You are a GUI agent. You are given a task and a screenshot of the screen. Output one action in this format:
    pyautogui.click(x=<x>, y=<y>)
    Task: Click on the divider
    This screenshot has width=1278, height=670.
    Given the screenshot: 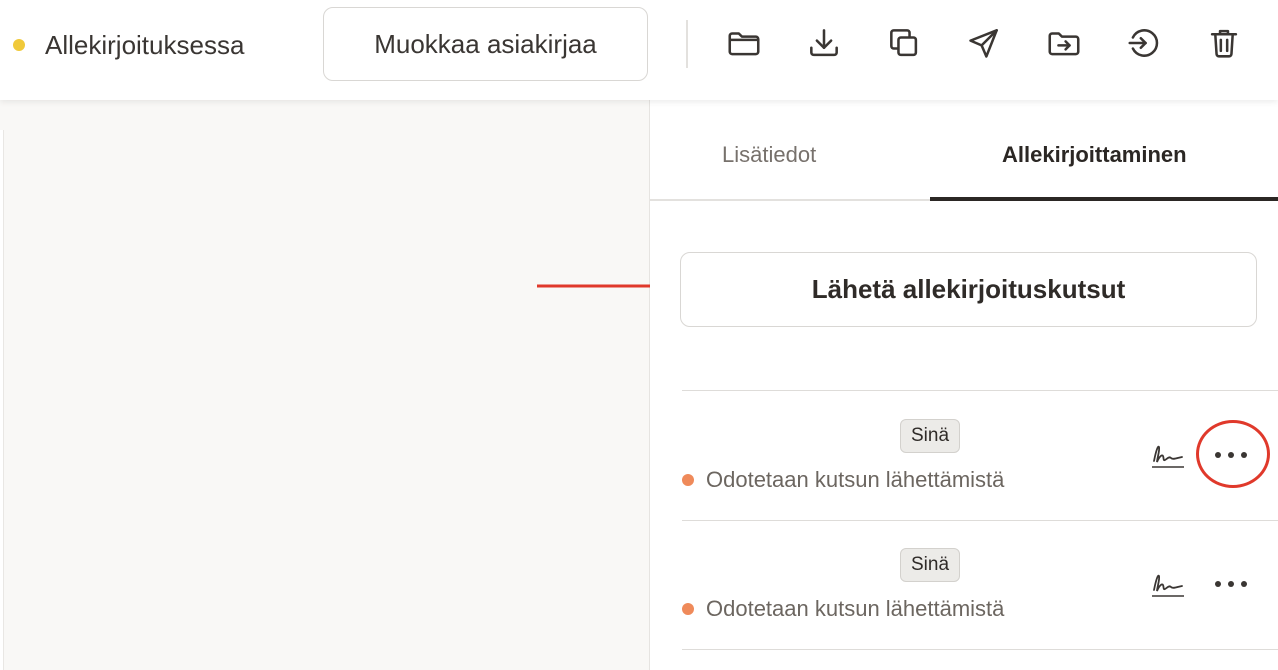 What is the action you would take?
    pyautogui.click(x=980, y=649)
    